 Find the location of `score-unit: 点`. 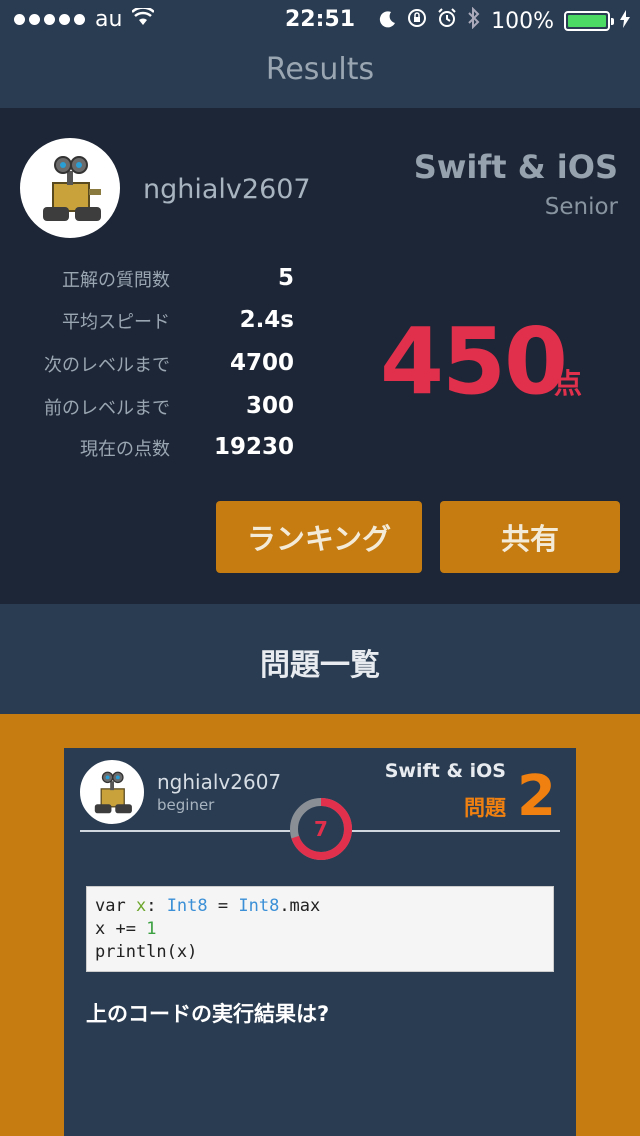

score-unit: 点 is located at coordinates (568, 383).